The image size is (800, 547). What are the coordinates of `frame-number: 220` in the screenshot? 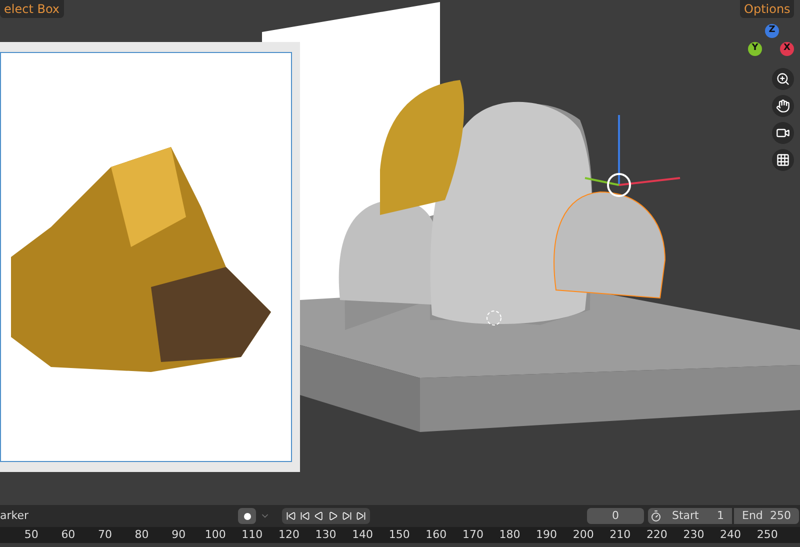 It's located at (656, 535).